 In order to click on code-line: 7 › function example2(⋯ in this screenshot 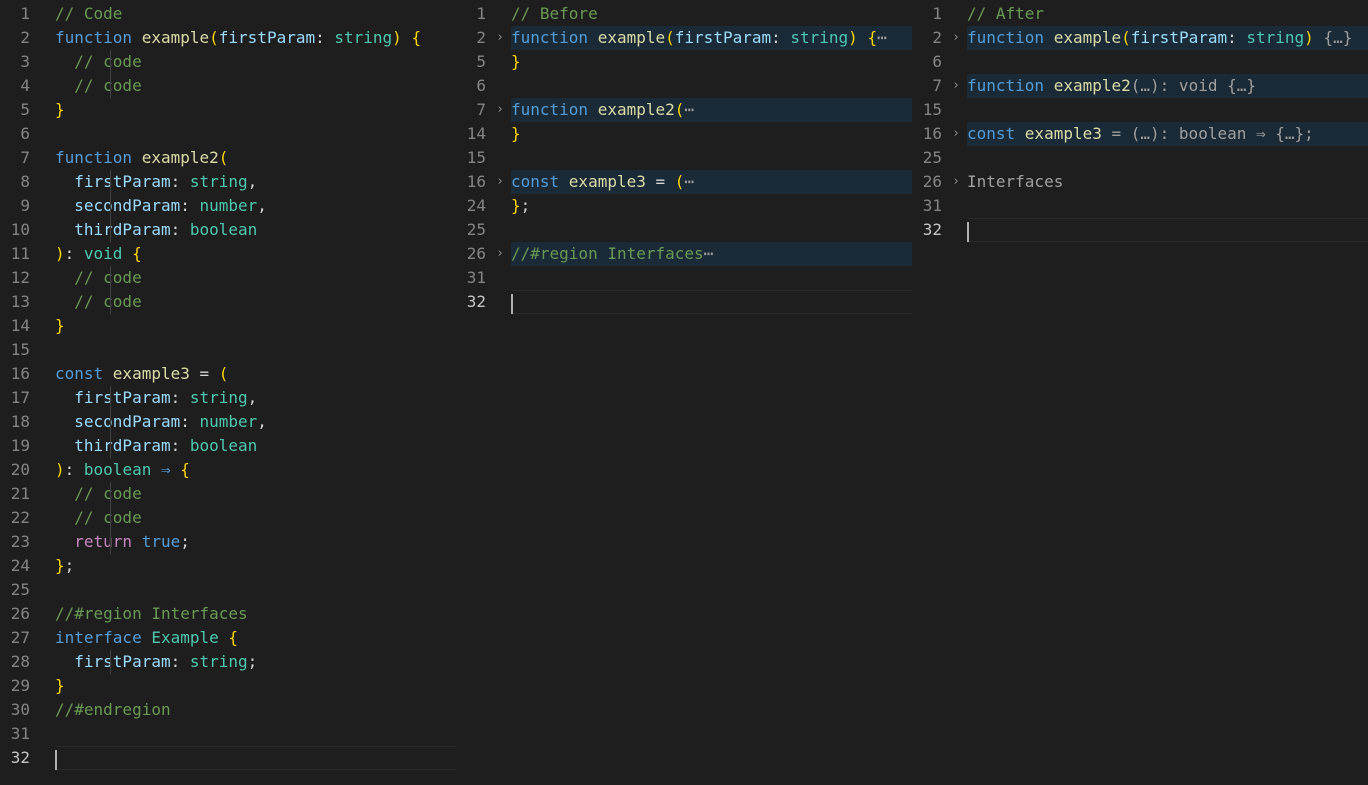, I will do `click(684, 110)`.